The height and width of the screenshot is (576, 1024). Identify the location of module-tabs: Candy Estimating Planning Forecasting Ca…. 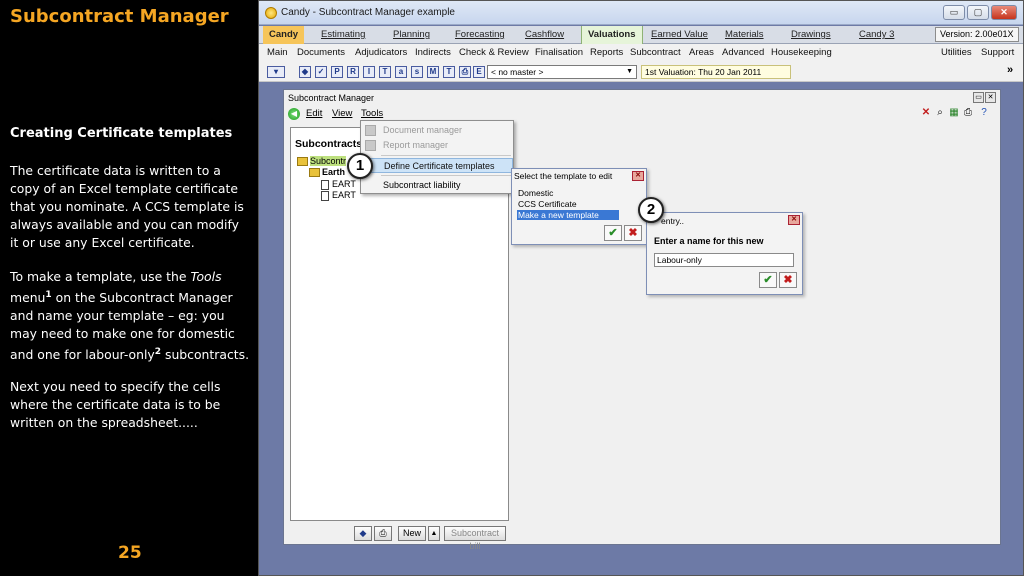
(641, 35).